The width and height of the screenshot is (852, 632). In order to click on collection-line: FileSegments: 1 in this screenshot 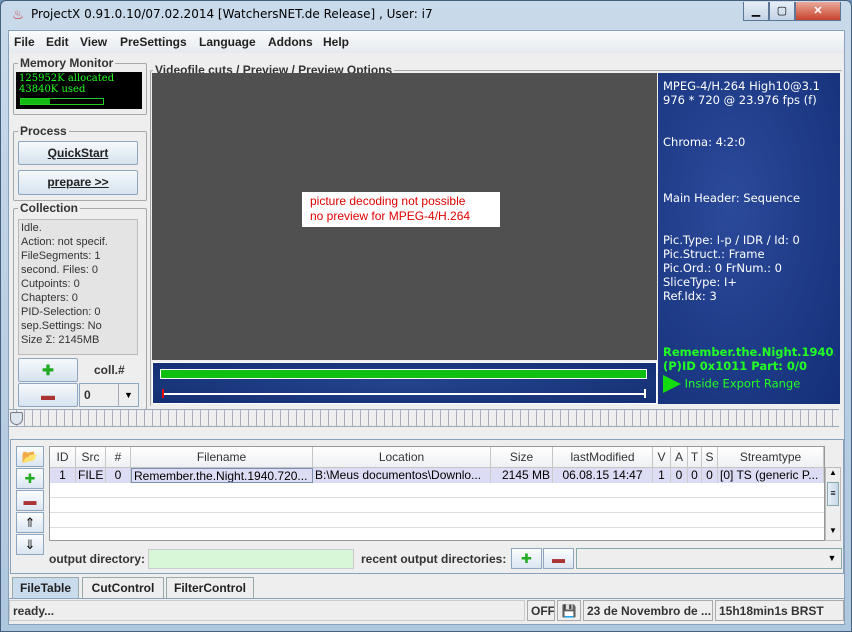, I will do `click(61, 256)`.